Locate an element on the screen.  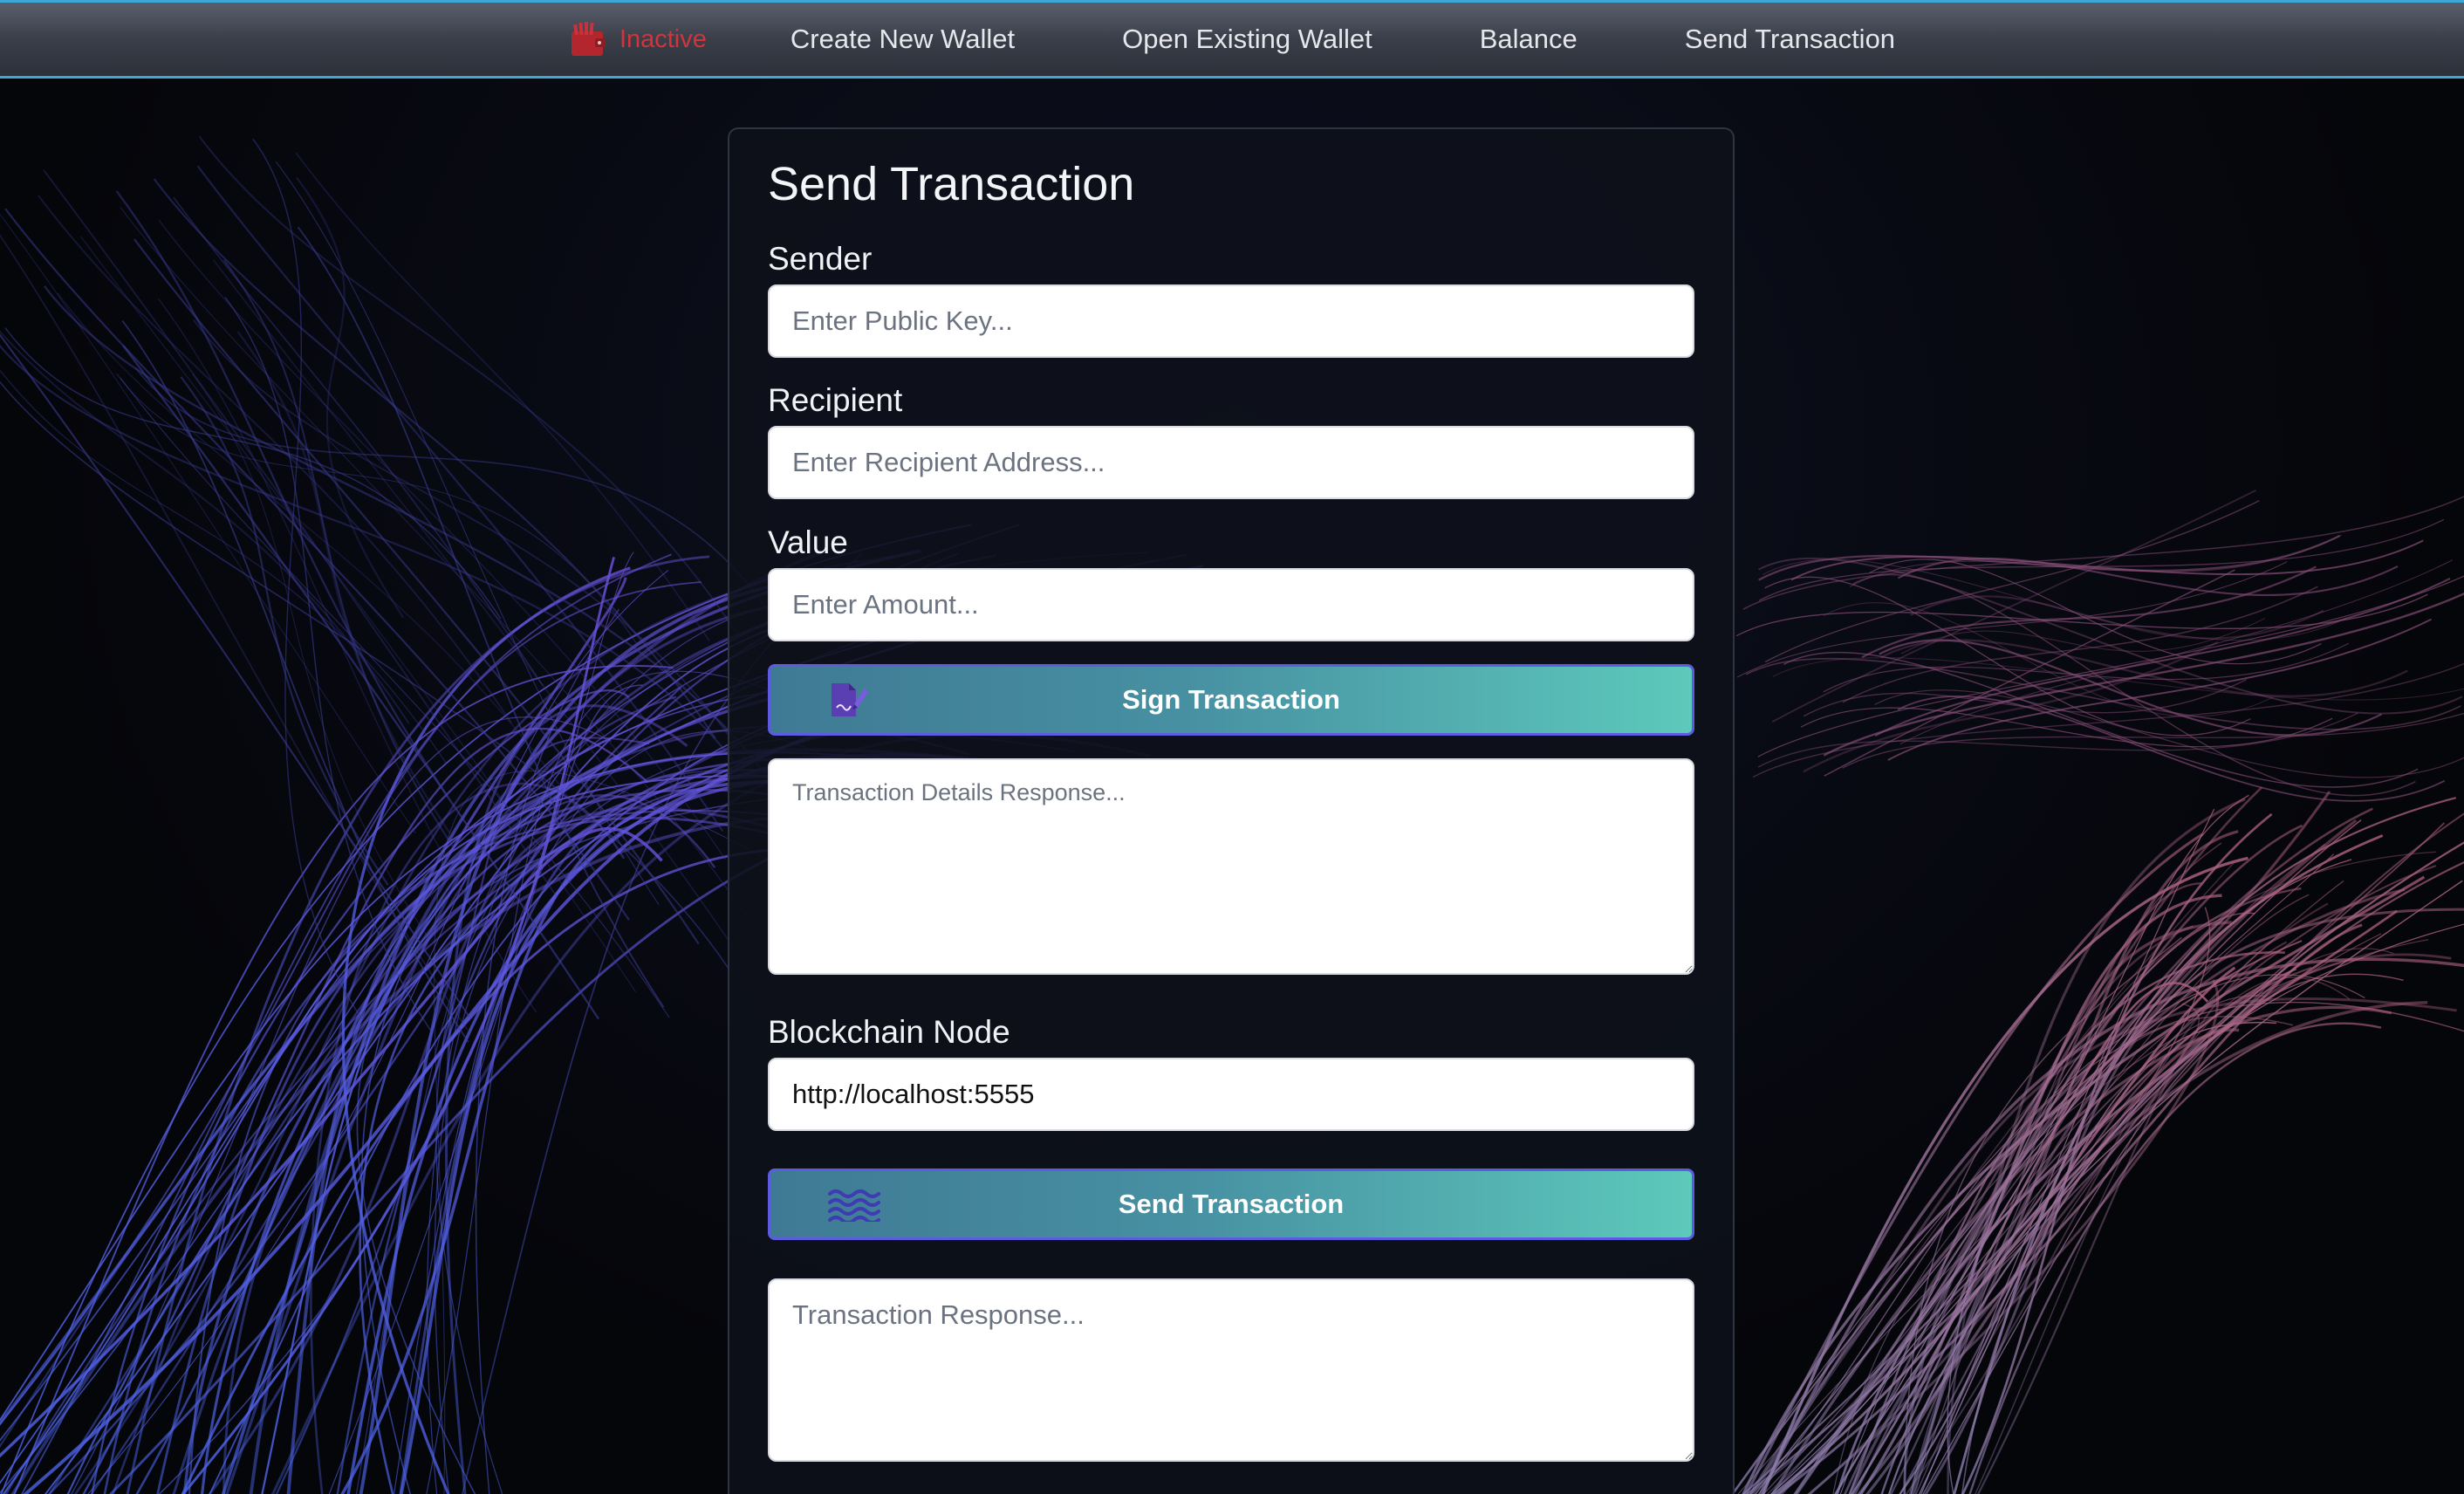
sender-input is located at coordinates (1231, 321).